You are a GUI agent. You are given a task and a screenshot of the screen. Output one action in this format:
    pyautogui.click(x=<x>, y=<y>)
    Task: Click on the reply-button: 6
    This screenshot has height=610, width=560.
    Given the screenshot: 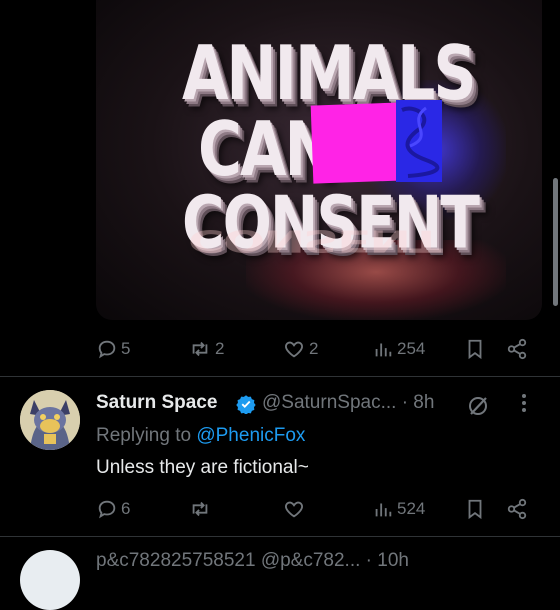 What is the action you would take?
    pyautogui.click(x=113, y=509)
    